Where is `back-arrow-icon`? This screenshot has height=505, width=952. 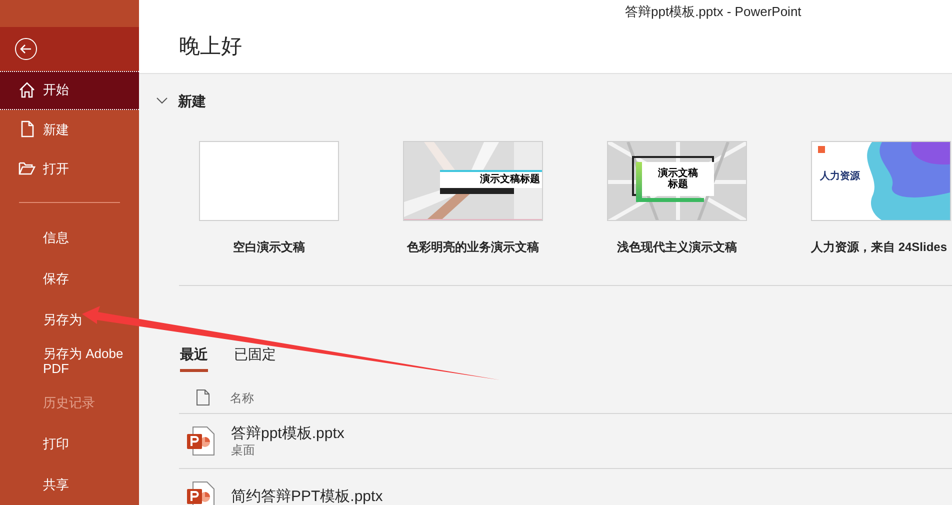
back-arrow-icon is located at coordinates (26, 49).